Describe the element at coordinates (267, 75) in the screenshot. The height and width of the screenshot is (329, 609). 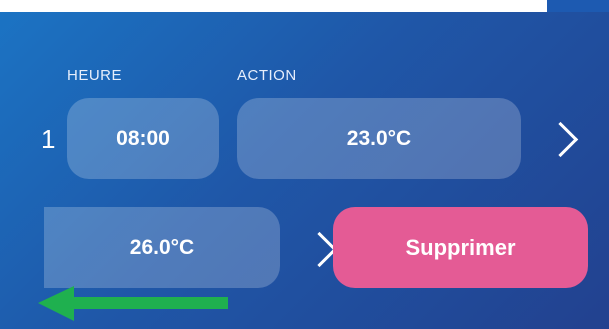
I see `action-column-label: ACTION` at that location.